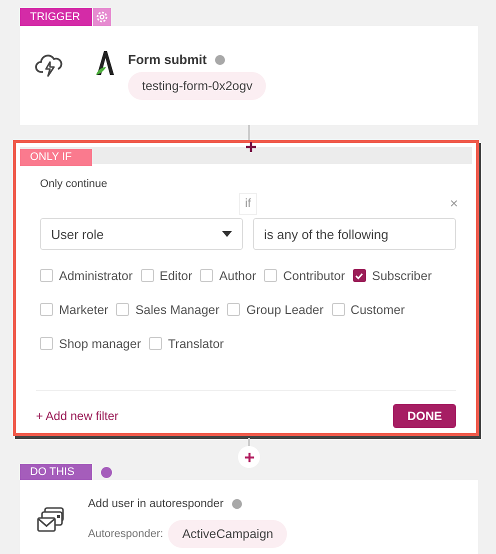 This screenshot has width=496, height=554. What do you see at coordinates (248, 204) in the screenshot?
I see `operator-label: if` at bounding box center [248, 204].